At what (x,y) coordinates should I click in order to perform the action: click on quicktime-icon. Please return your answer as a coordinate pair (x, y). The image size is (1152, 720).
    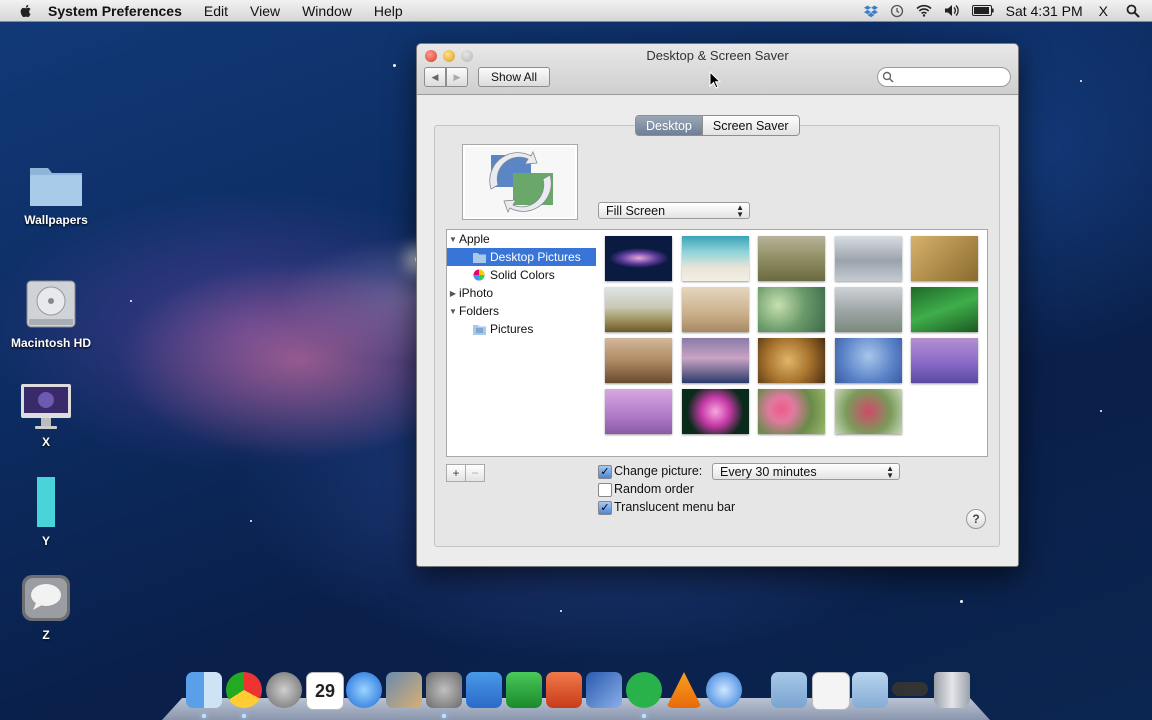
    Looking at the image, I should click on (724, 690).